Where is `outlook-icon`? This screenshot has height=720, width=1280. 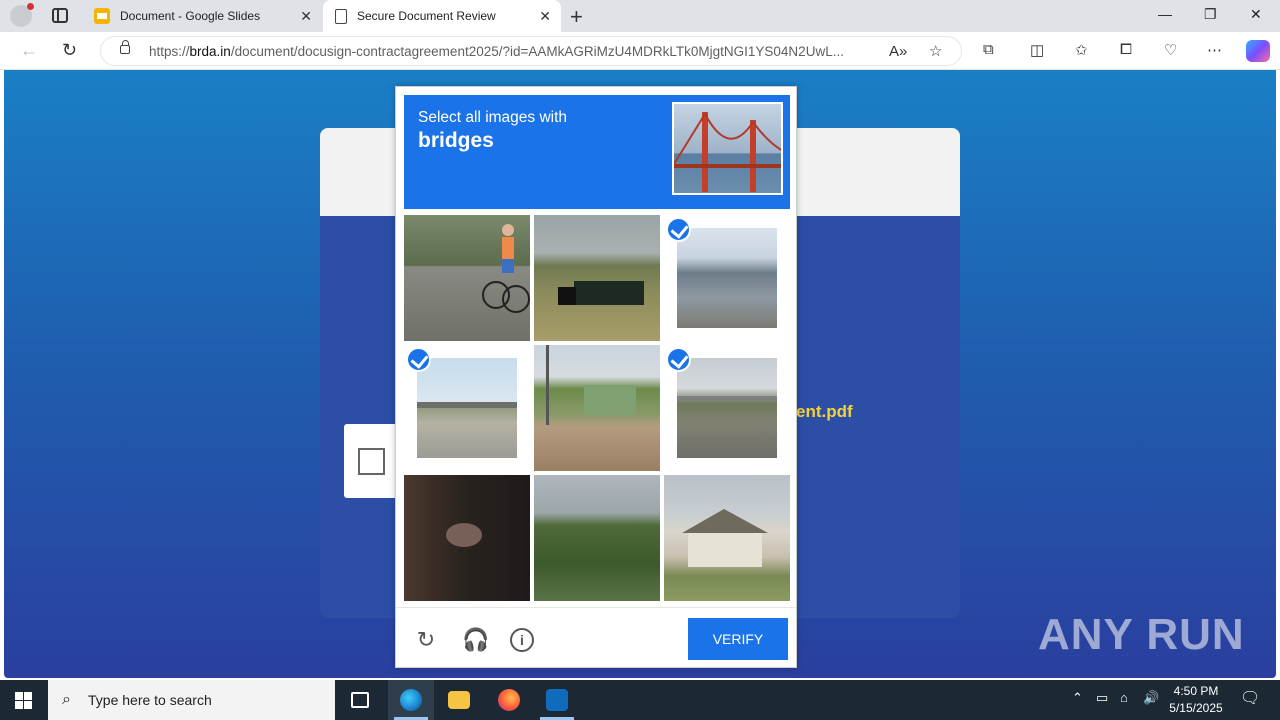
outlook-icon is located at coordinates (557, 700).